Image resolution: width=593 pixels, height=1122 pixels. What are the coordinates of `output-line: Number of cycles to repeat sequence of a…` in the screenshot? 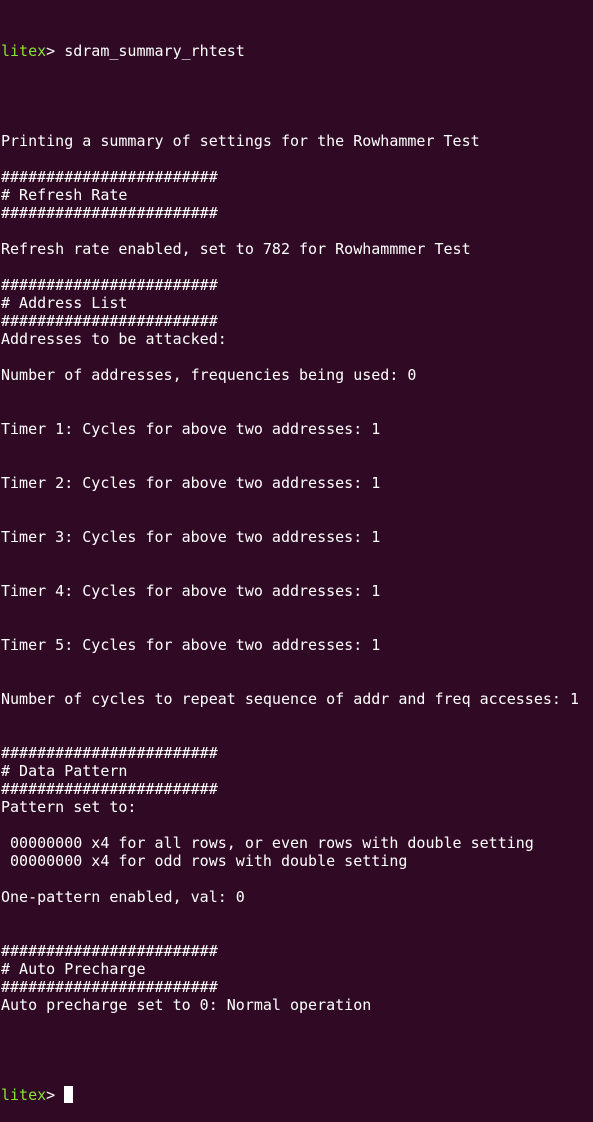 It's located at (290, 699).